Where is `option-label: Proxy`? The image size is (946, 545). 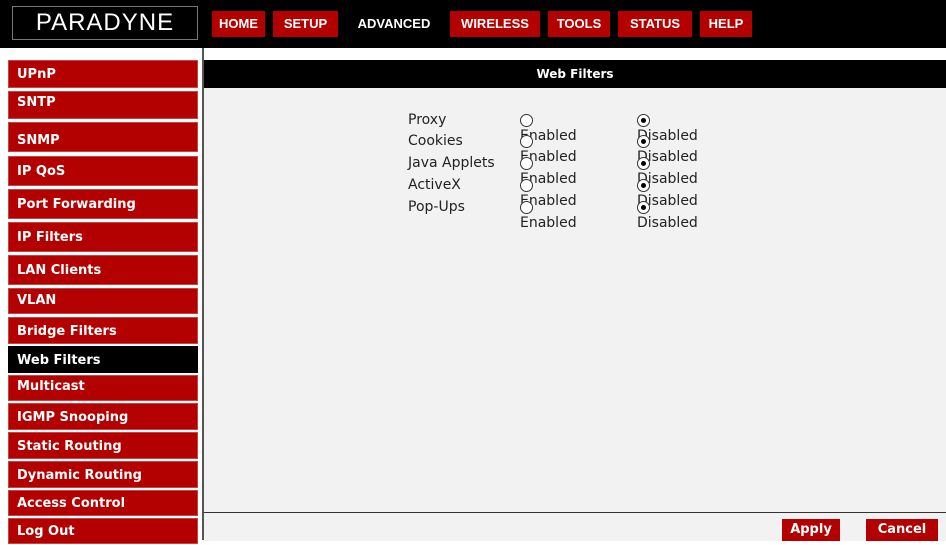 option-label: Proxy is located at coordinates (427, 120).